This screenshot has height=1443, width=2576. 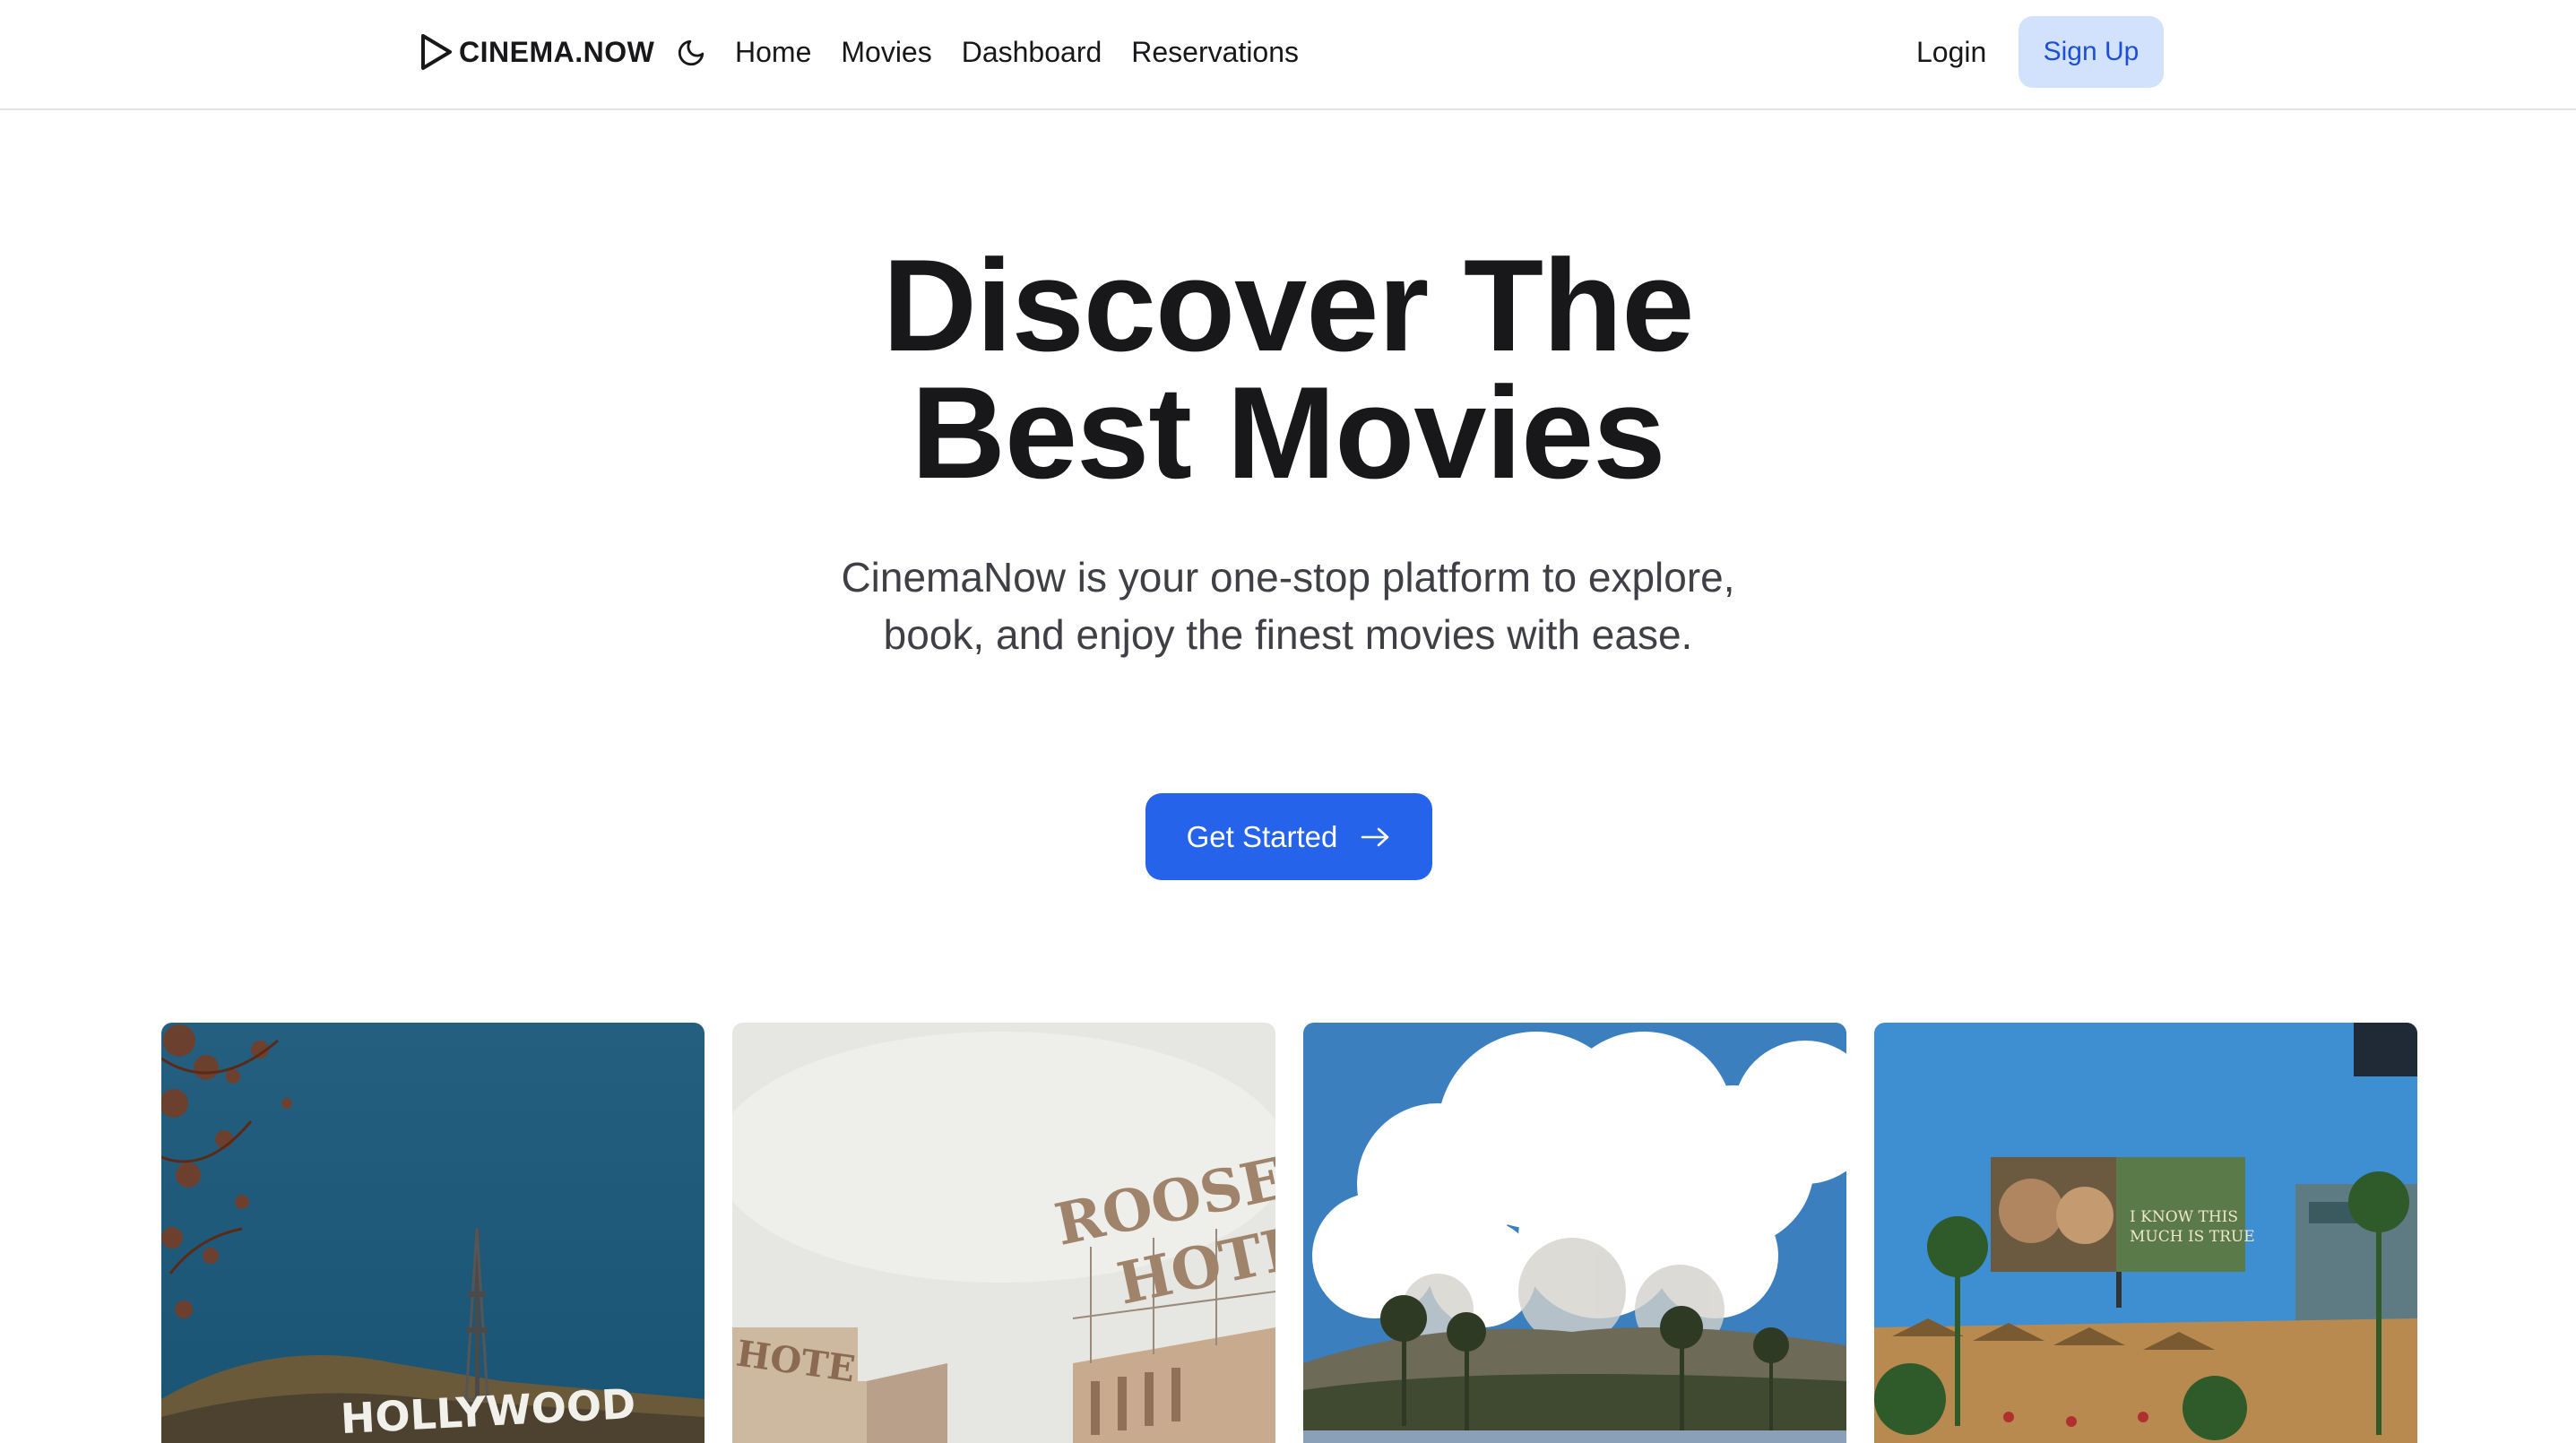 What do you see at coordinates (2091, 52) in the screenshot?
I see `signup-button: Sign Up` at bounding box center [2091, 52].